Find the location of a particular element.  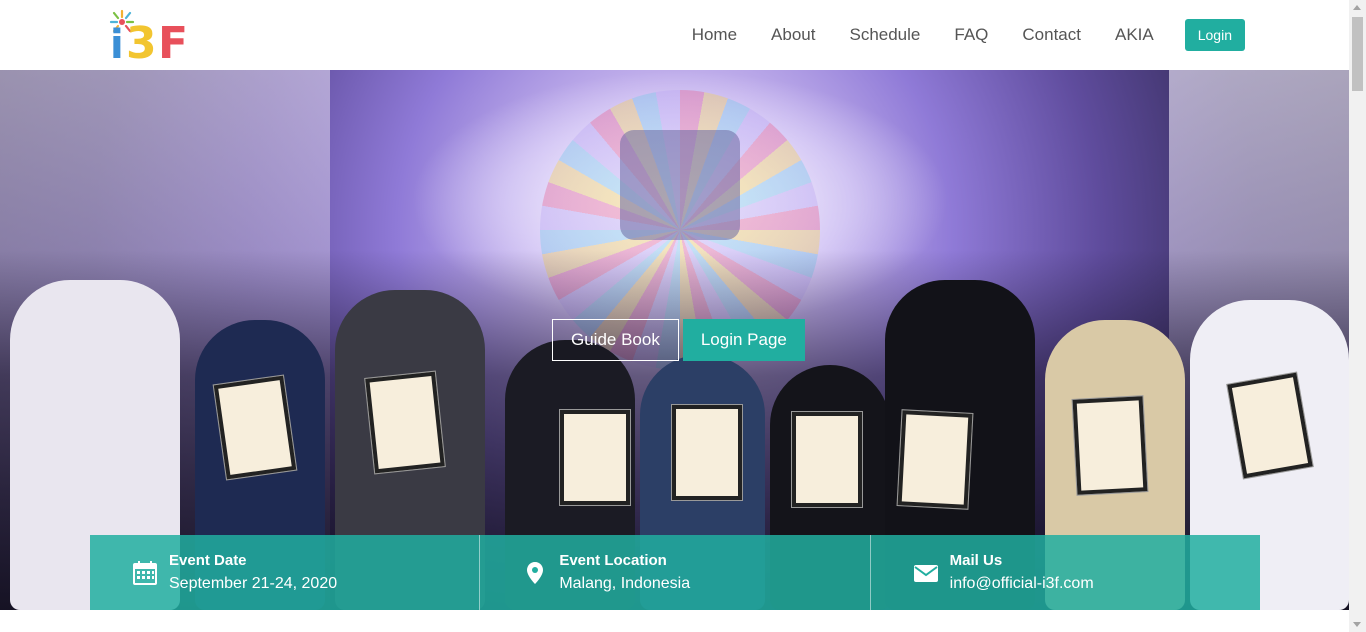

scroll-thumb is located at coordinates (1357, 54).